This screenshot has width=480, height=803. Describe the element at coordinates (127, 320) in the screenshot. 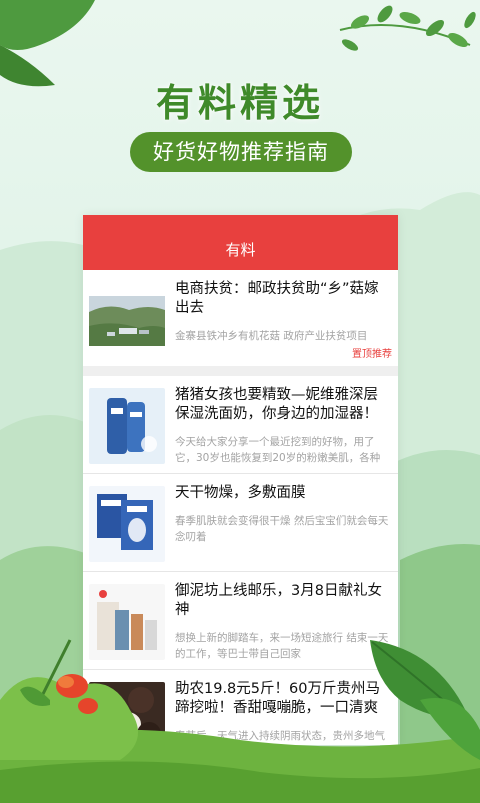

I see `aerial-farm-photo` at that location.